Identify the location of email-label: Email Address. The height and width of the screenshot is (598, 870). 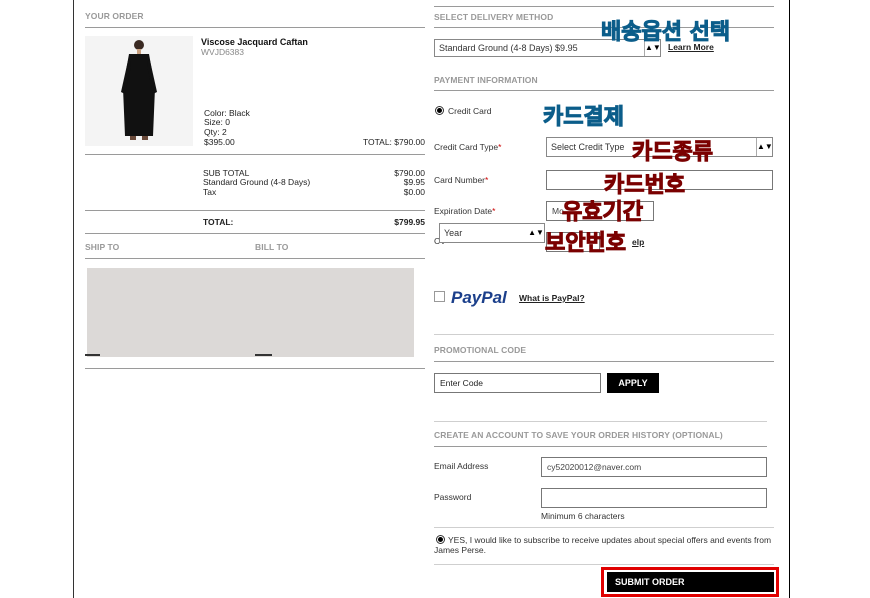
(461, 466).